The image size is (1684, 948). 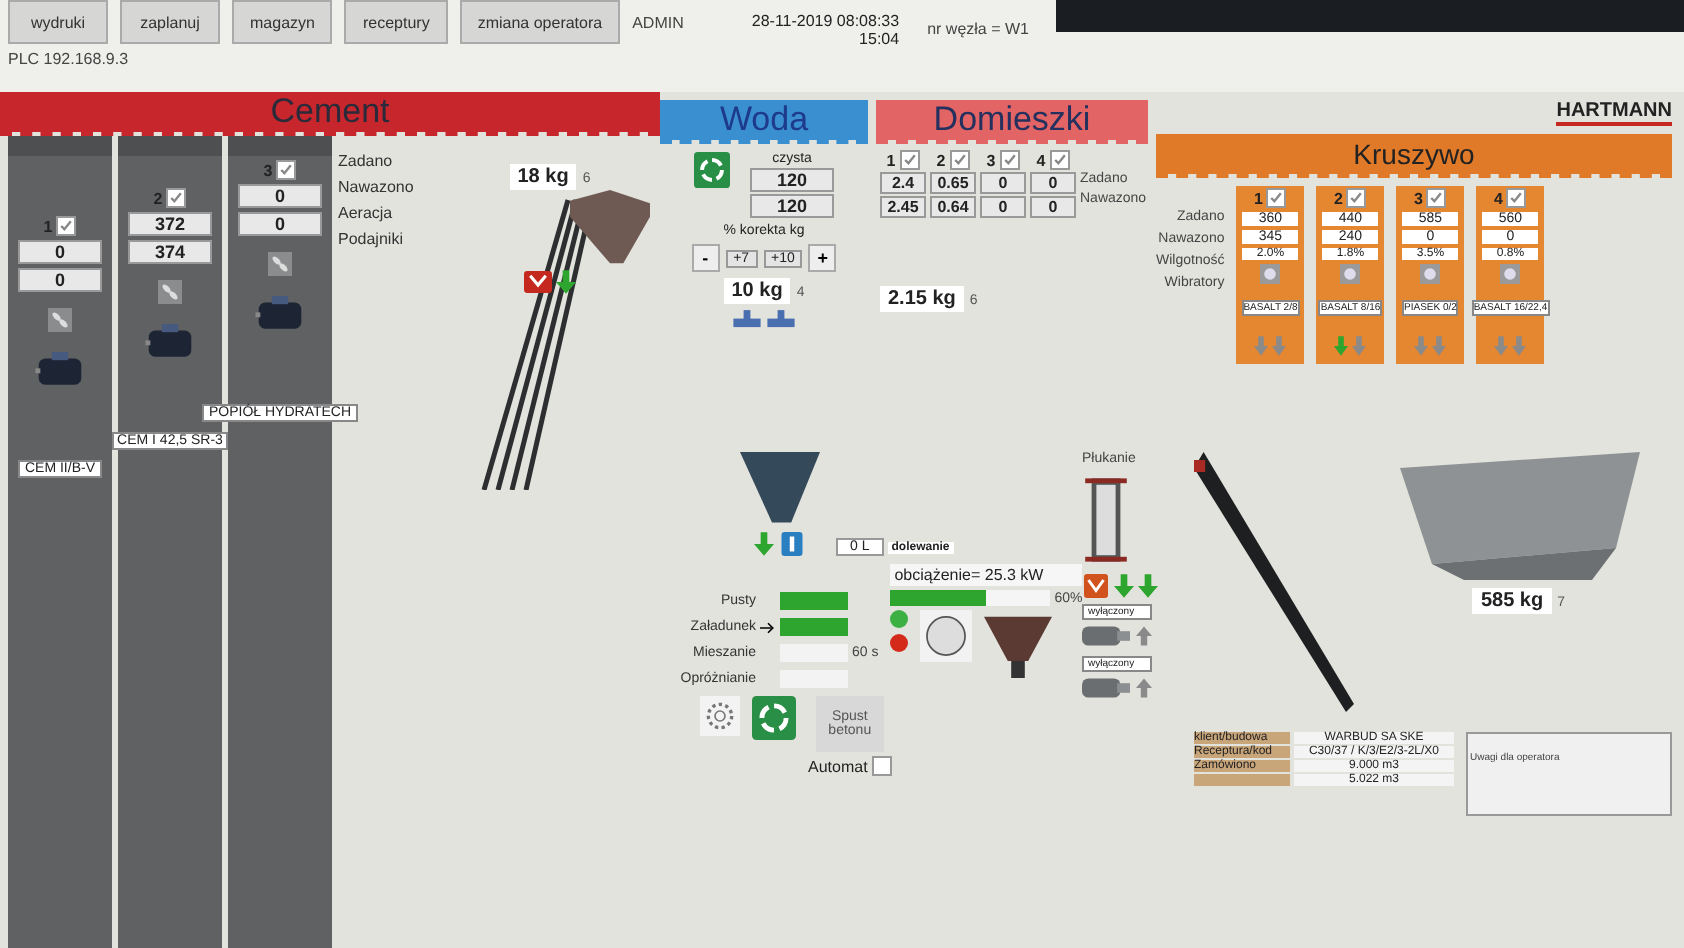 What do you see at coordinates (170, 252) in the screenshot?
I see `weighed-value: 374` at bounding box center [170, 252].